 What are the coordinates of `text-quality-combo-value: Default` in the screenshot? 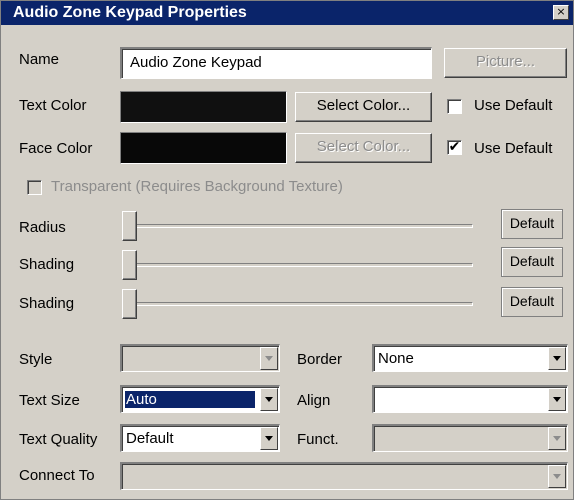 It's located at (150, 438).